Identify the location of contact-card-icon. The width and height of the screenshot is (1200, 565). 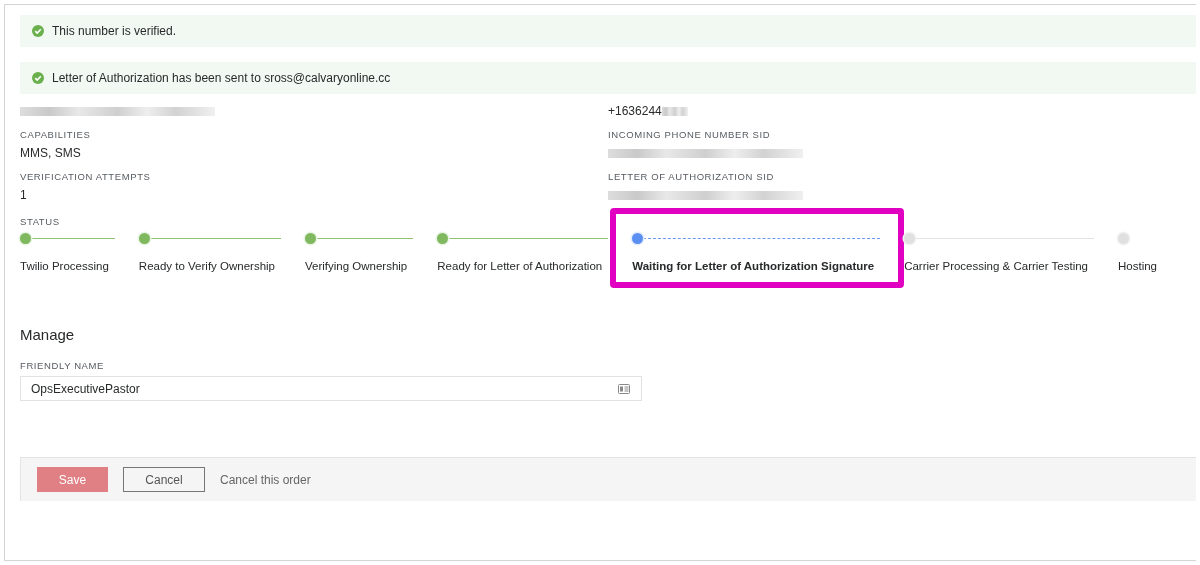
(624, 389).